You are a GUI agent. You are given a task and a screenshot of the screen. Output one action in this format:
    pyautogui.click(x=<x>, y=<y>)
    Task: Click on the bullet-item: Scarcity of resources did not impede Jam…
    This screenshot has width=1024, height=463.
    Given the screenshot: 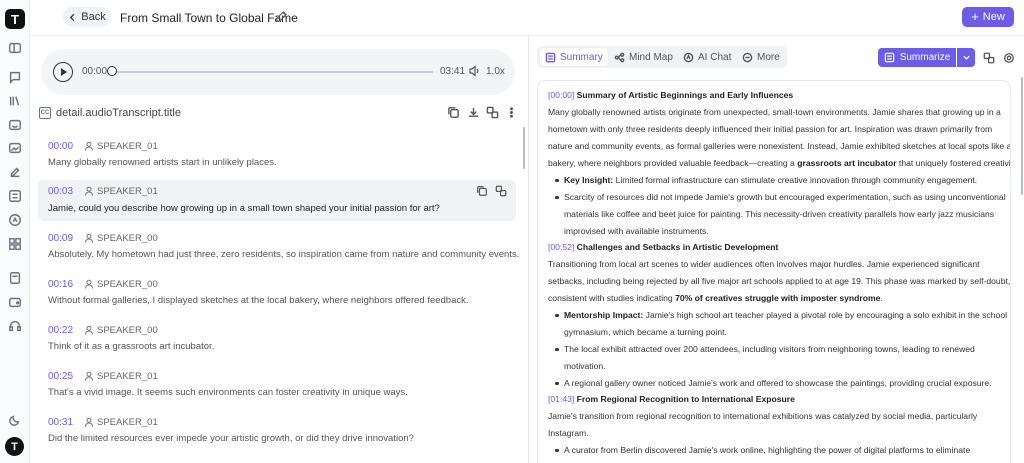 What is the action you would take?
    pyautogui.click(x=780, y=197)
    